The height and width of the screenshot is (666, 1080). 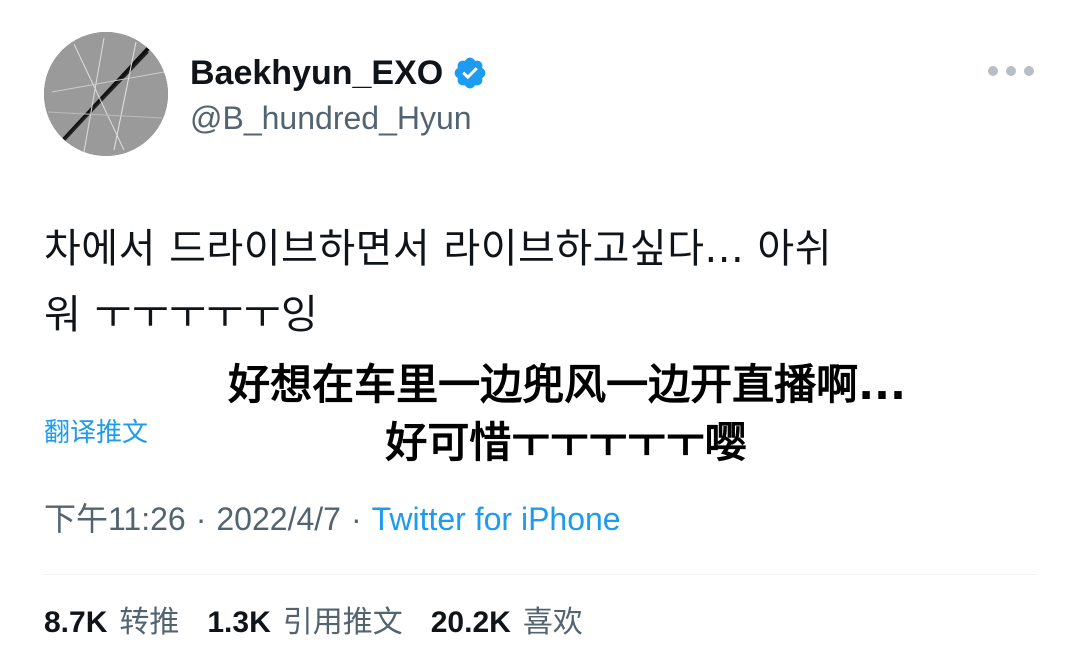 What do you see at coordinates (316, 73) in the screenshot?
I see `display-name: Baekhyun_EXO` at bounding box center [316, 73].